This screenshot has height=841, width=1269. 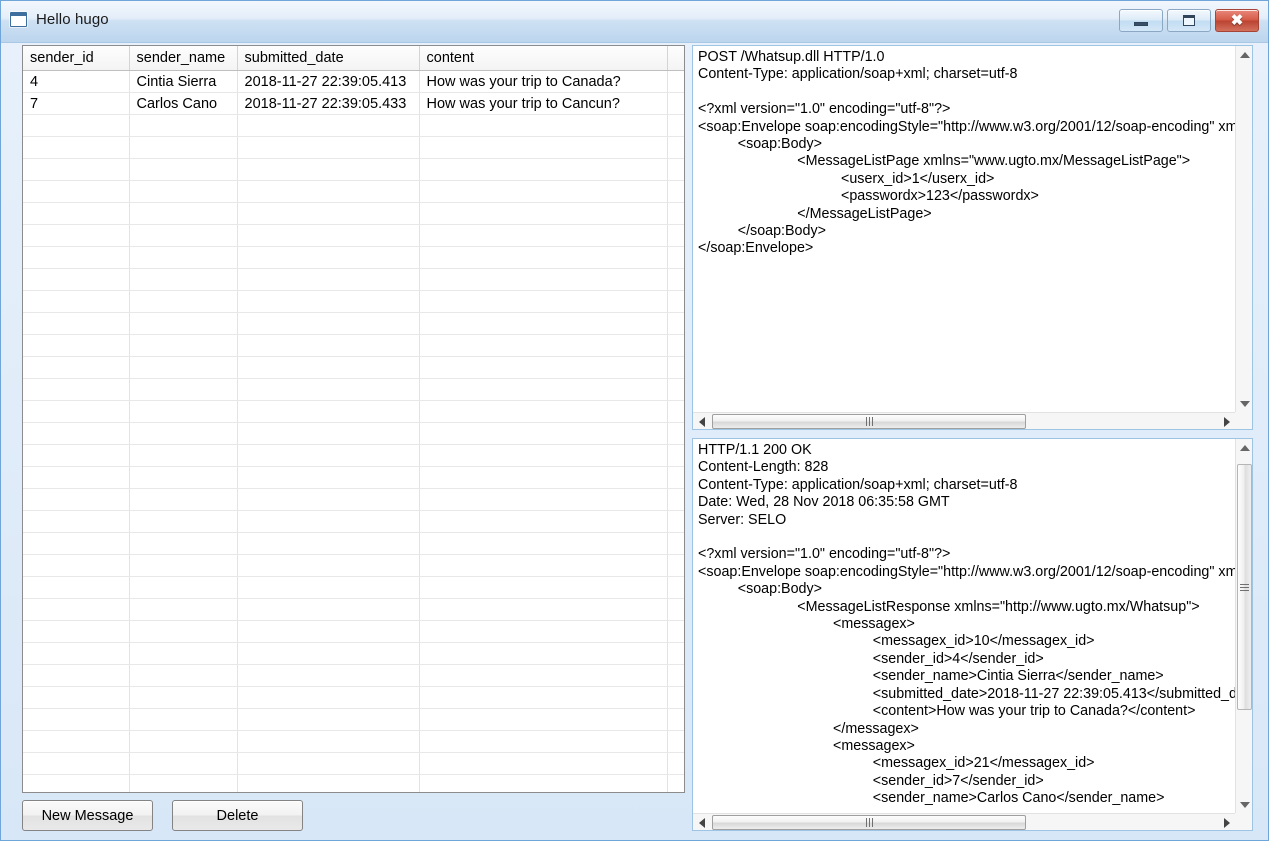 What do you see at coordinates (1244, 587) in the screenshot?
I see `response-vscroll-thumb` at bounding box center [1244, 587].